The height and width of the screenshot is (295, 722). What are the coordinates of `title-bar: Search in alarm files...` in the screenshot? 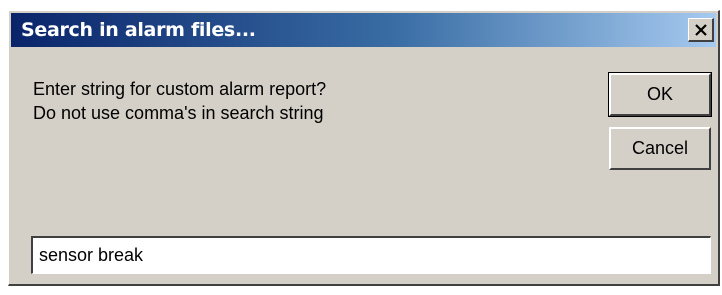 It's located at (363, 30).